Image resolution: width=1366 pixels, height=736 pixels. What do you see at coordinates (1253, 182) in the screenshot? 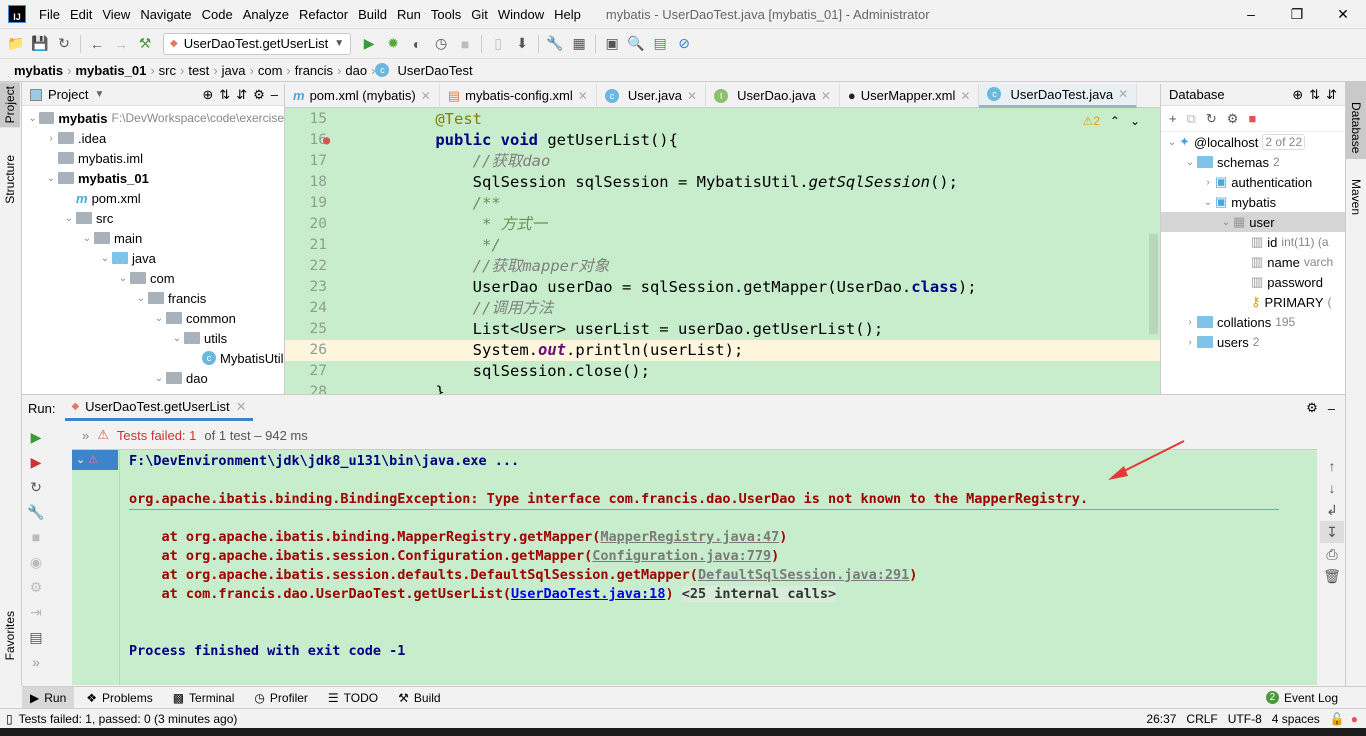
I see `db-tree-item: › ▣ authentication` at bounding box center [1253, 182].